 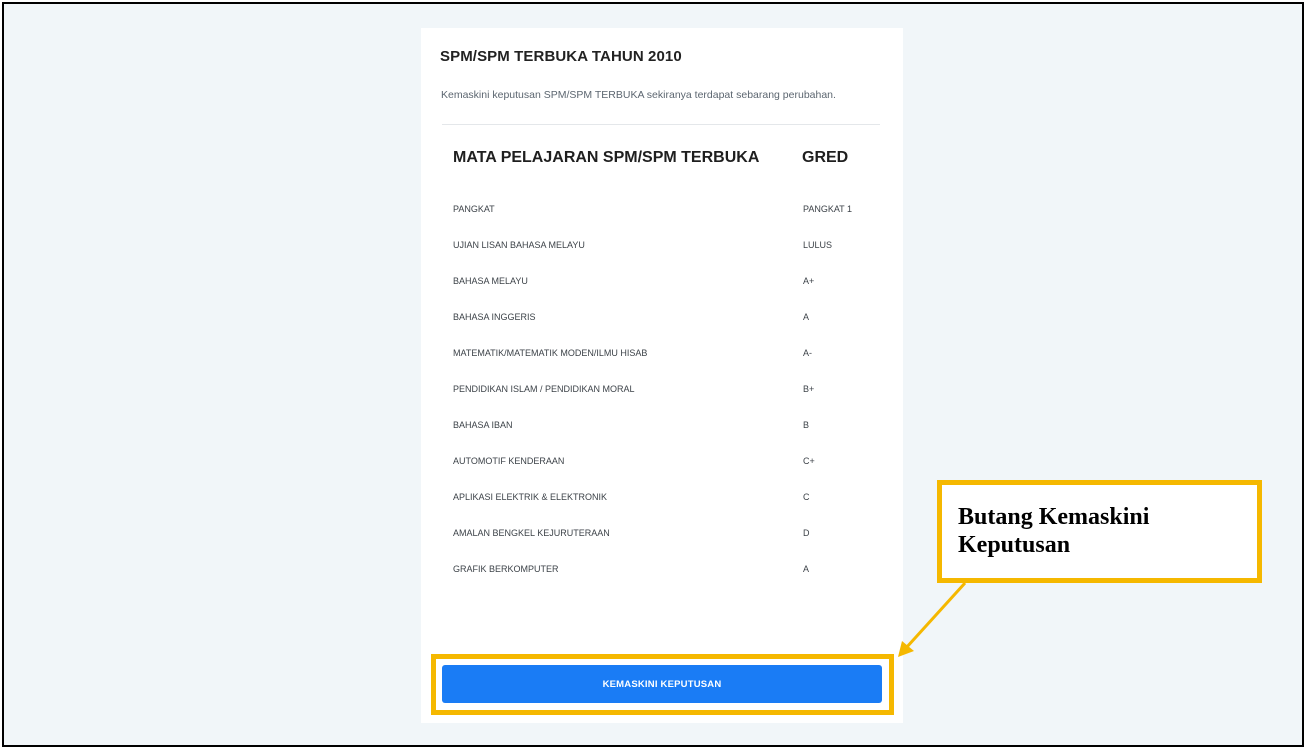 What do you see at coordinates (1014, 545) in the screenshot?
I see `annotation-line-2: Keputusan` at bounding box center [1014, 545].